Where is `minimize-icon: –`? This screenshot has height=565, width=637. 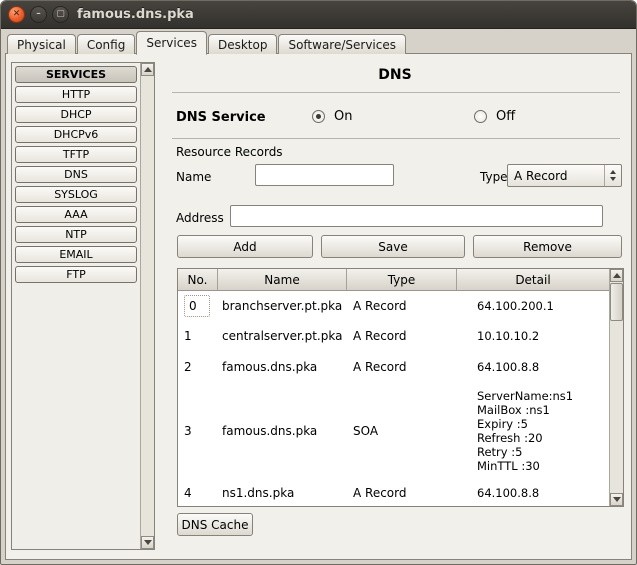 minimize-icon: – is located at coordinates (38, 14).